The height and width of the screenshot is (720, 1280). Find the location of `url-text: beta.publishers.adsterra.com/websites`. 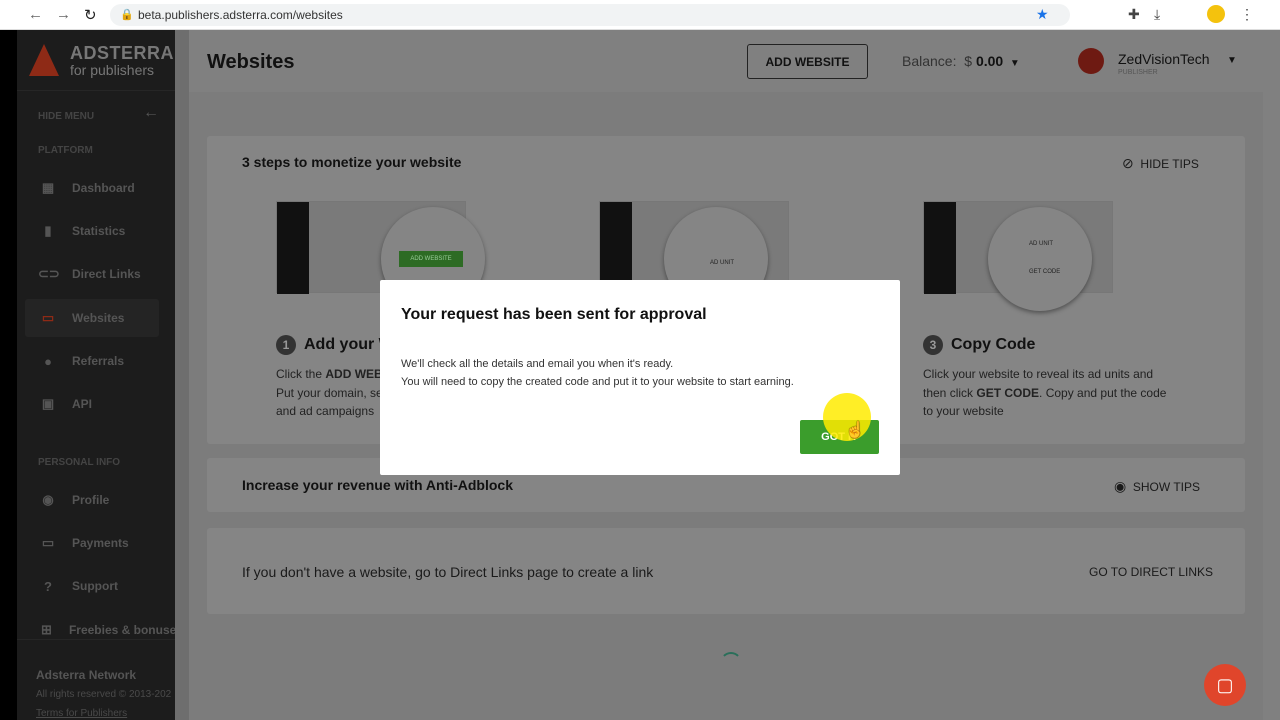

url-text: beta.publishers.adsterra.com/websites is located at coordinates (240, 15).